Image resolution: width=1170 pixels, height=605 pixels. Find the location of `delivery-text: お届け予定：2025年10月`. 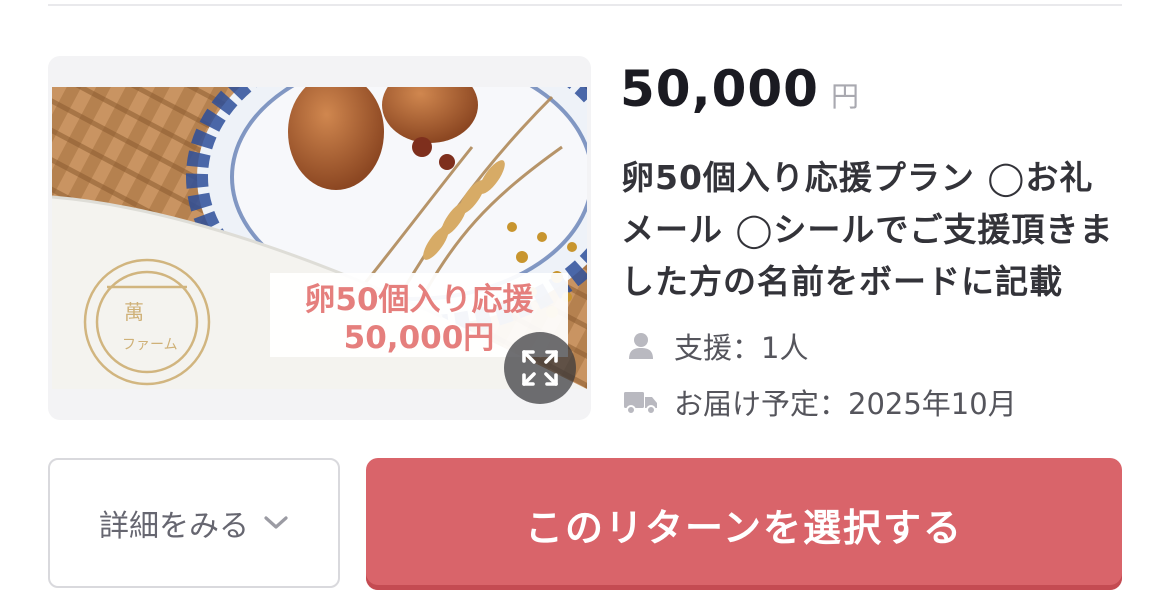

delivery-text: お届け予定：2025年10月 is located at coordinates (845, 404).